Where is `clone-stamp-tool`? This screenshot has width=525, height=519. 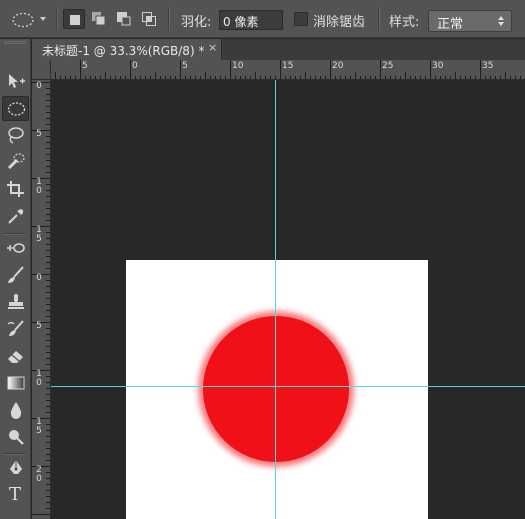 clone-stamp-tool is located at coordinates (15, 302).